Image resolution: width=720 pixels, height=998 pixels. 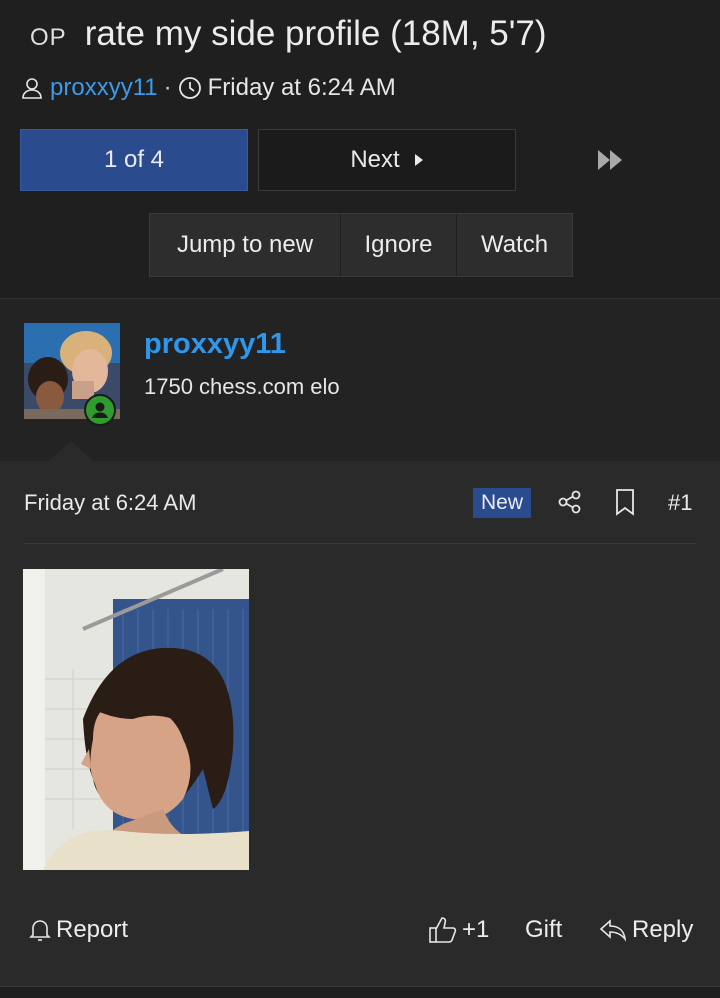 I want to click on reply-label: Reply, so click(x=663, y=929).